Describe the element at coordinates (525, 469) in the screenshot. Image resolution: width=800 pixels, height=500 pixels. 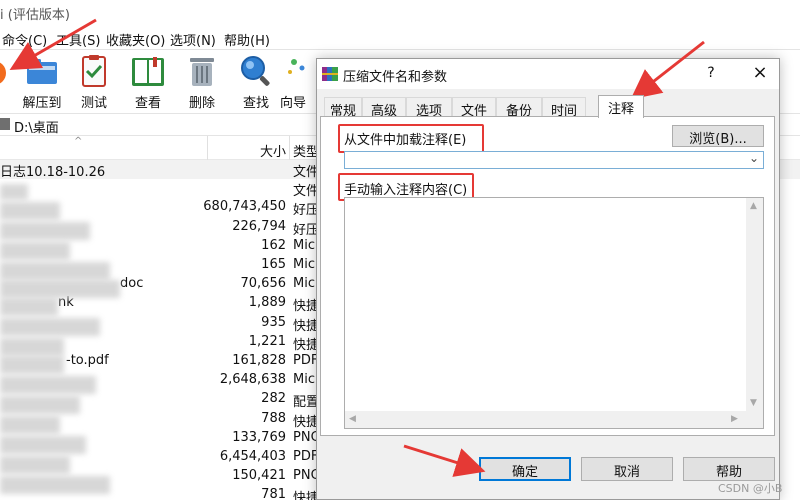
I see `ok-button: 确定` at that location.